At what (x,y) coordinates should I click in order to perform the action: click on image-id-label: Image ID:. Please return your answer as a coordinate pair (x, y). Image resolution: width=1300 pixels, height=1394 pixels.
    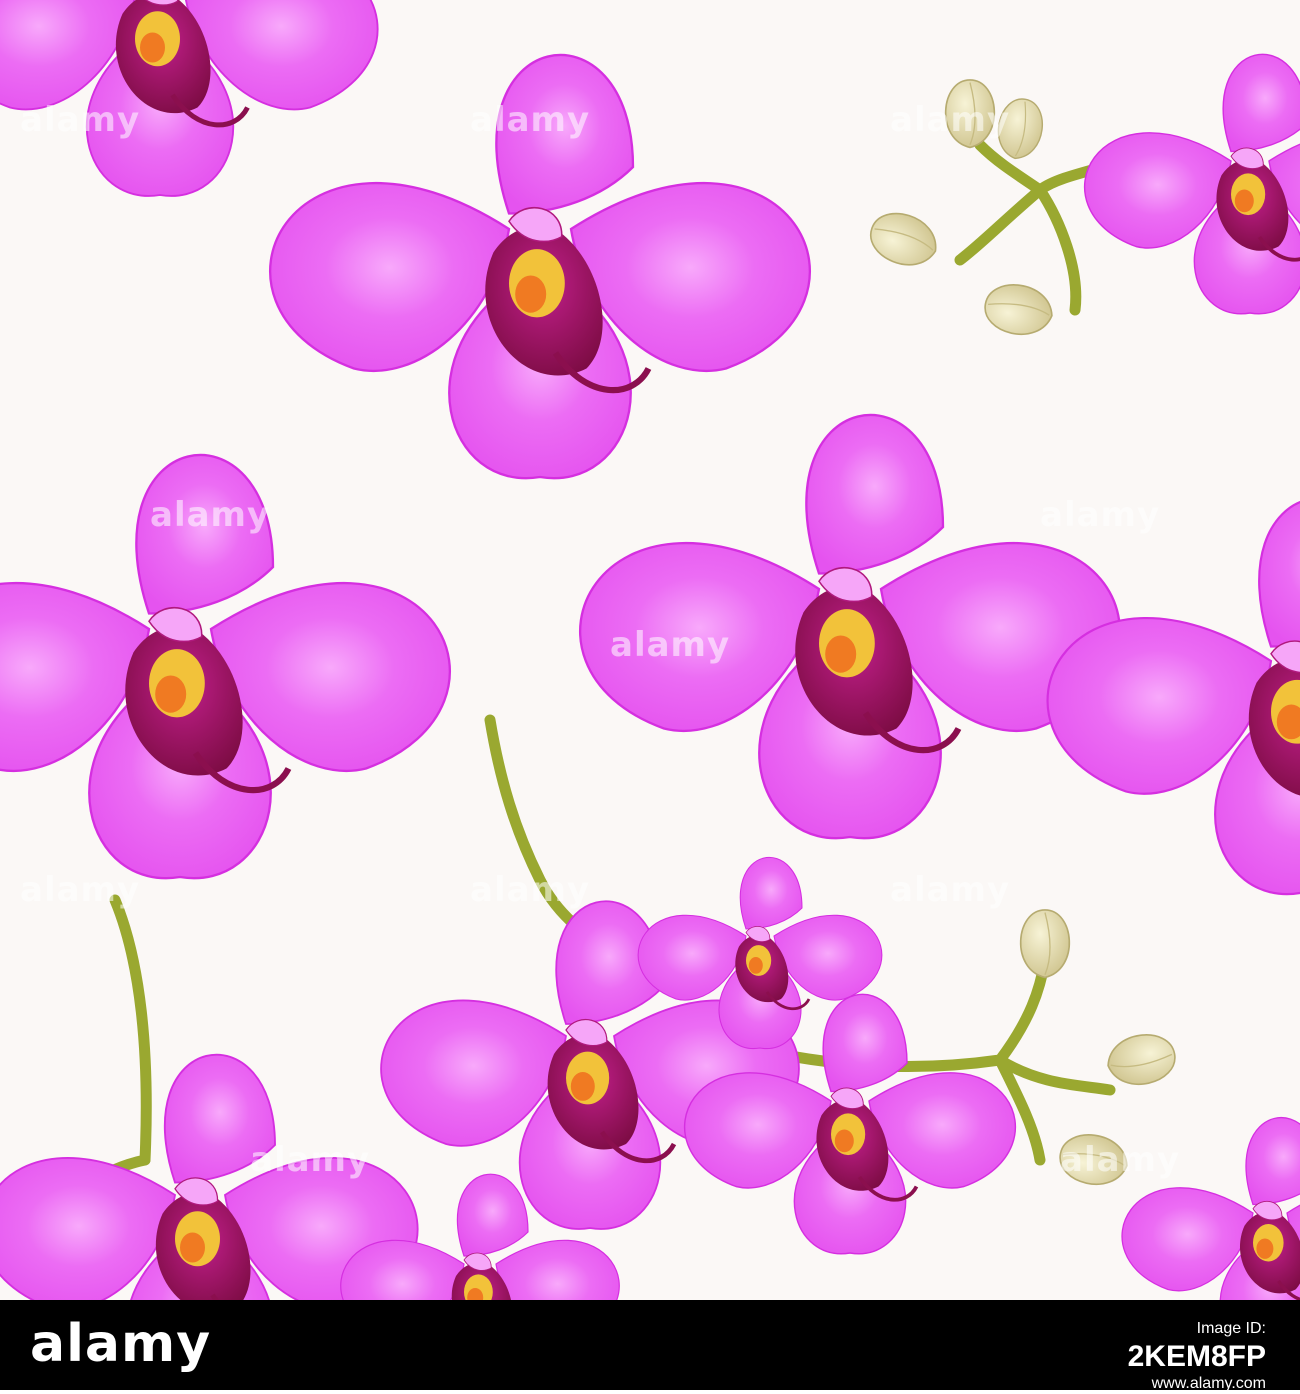
    Looking at the image, I should click on (1231, 1328).